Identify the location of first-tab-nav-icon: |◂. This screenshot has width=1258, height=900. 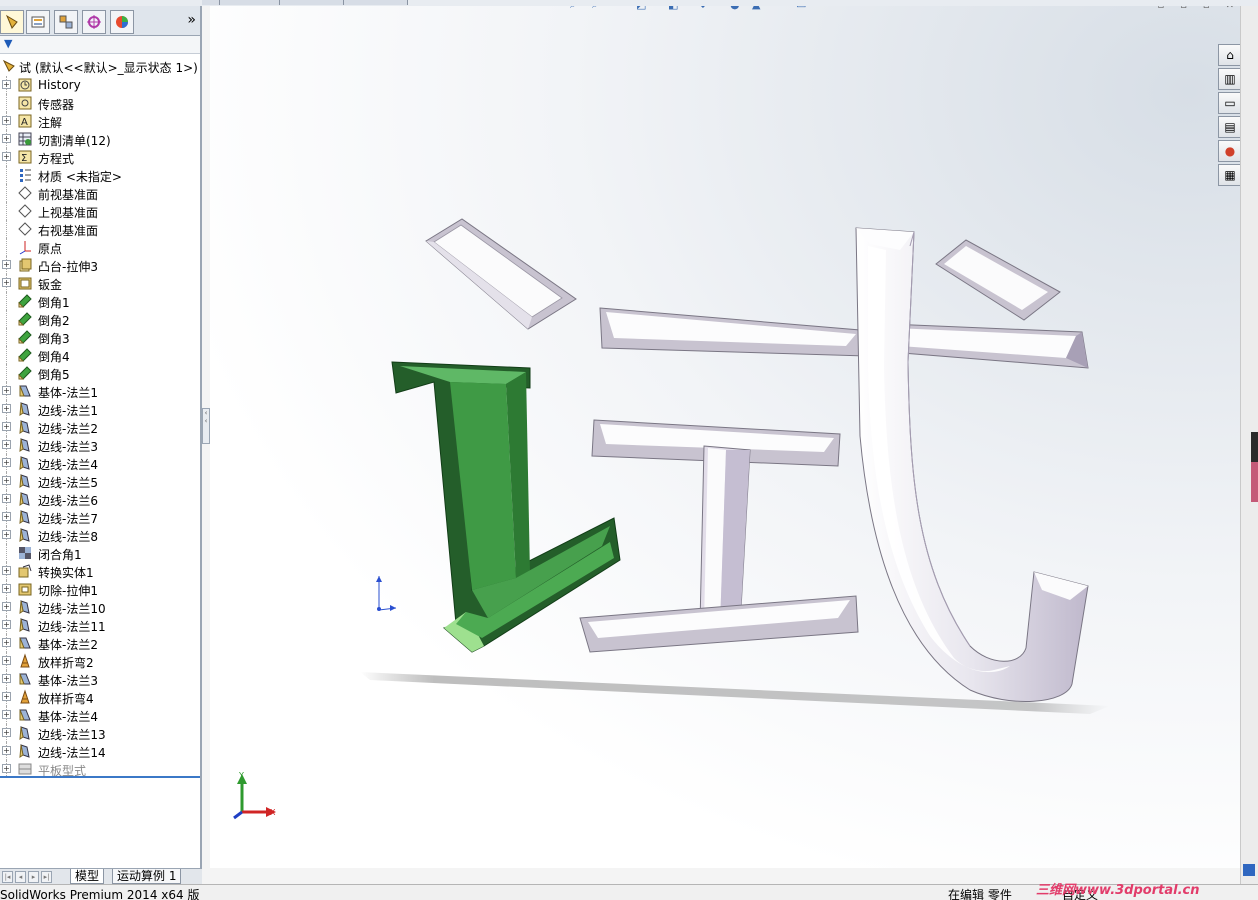
(7, 877).